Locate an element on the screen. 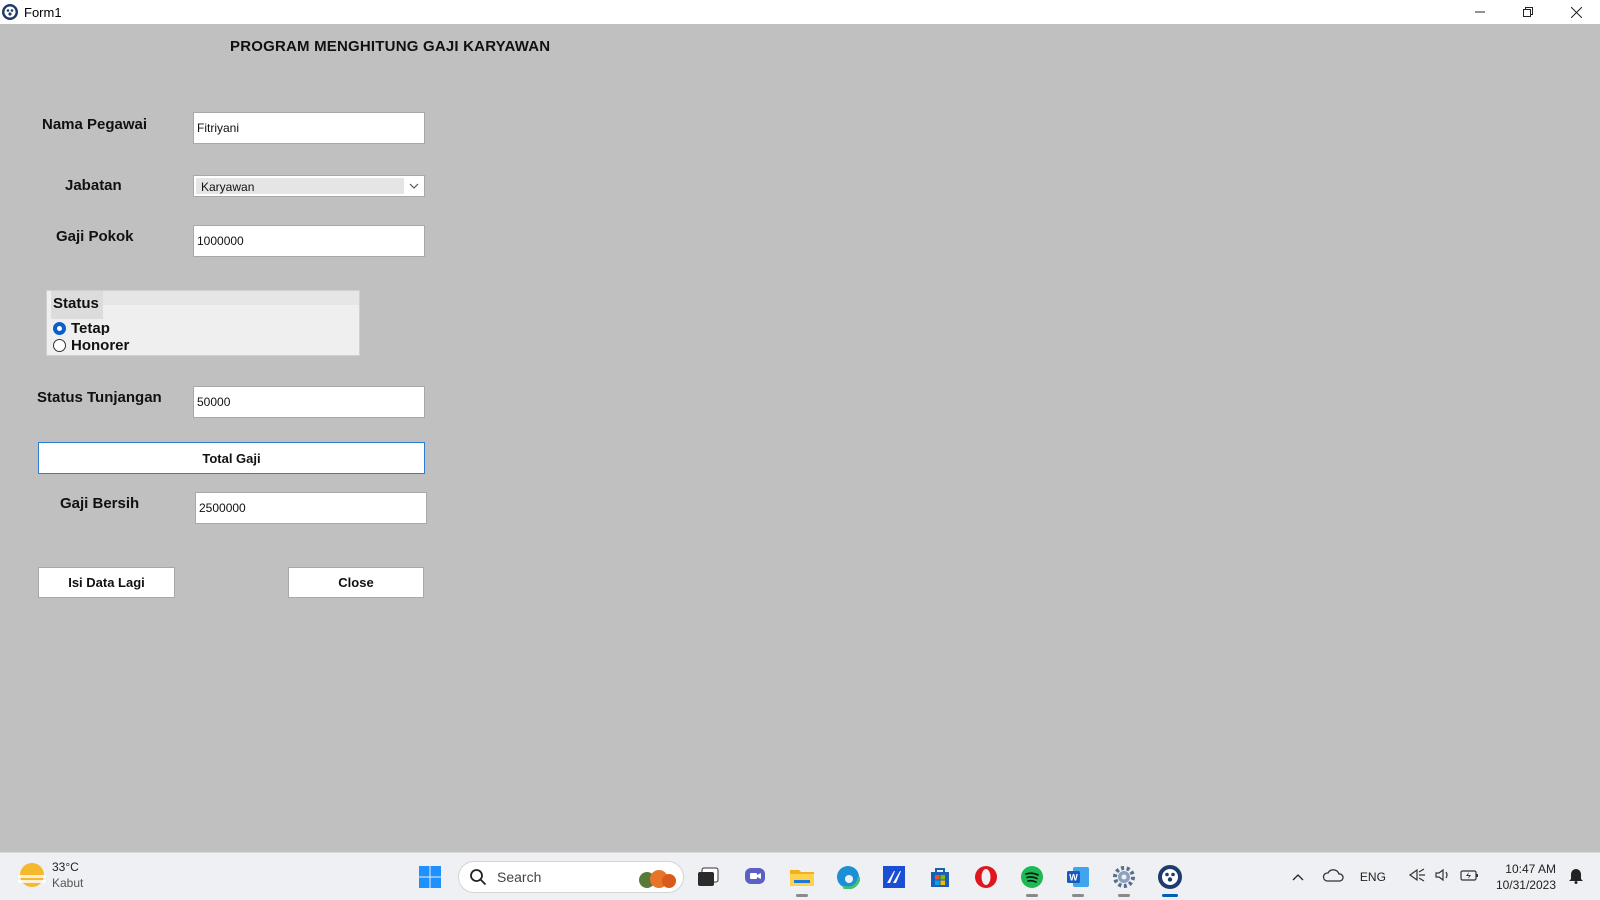  gaji-pokok-input is located at coordinates (309, 241).